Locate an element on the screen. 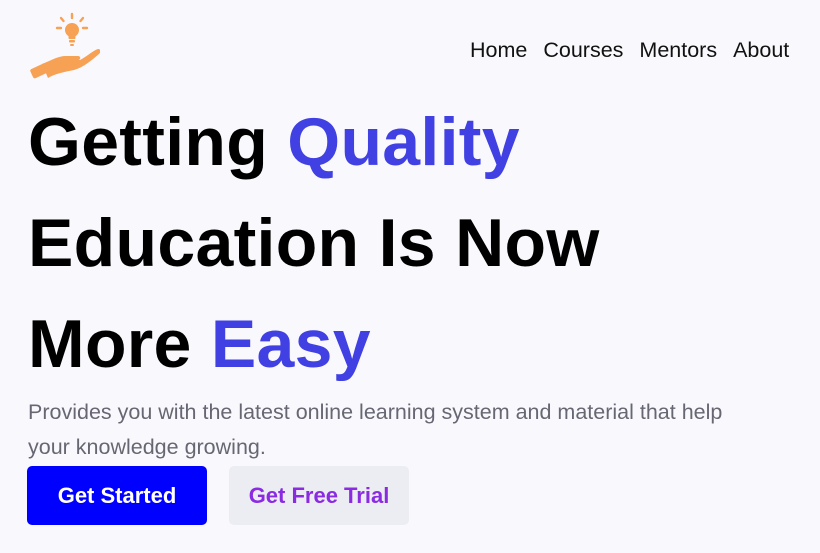 The image size is (820, 553). nav-home-link: Home is located at coordinates (498, 50).